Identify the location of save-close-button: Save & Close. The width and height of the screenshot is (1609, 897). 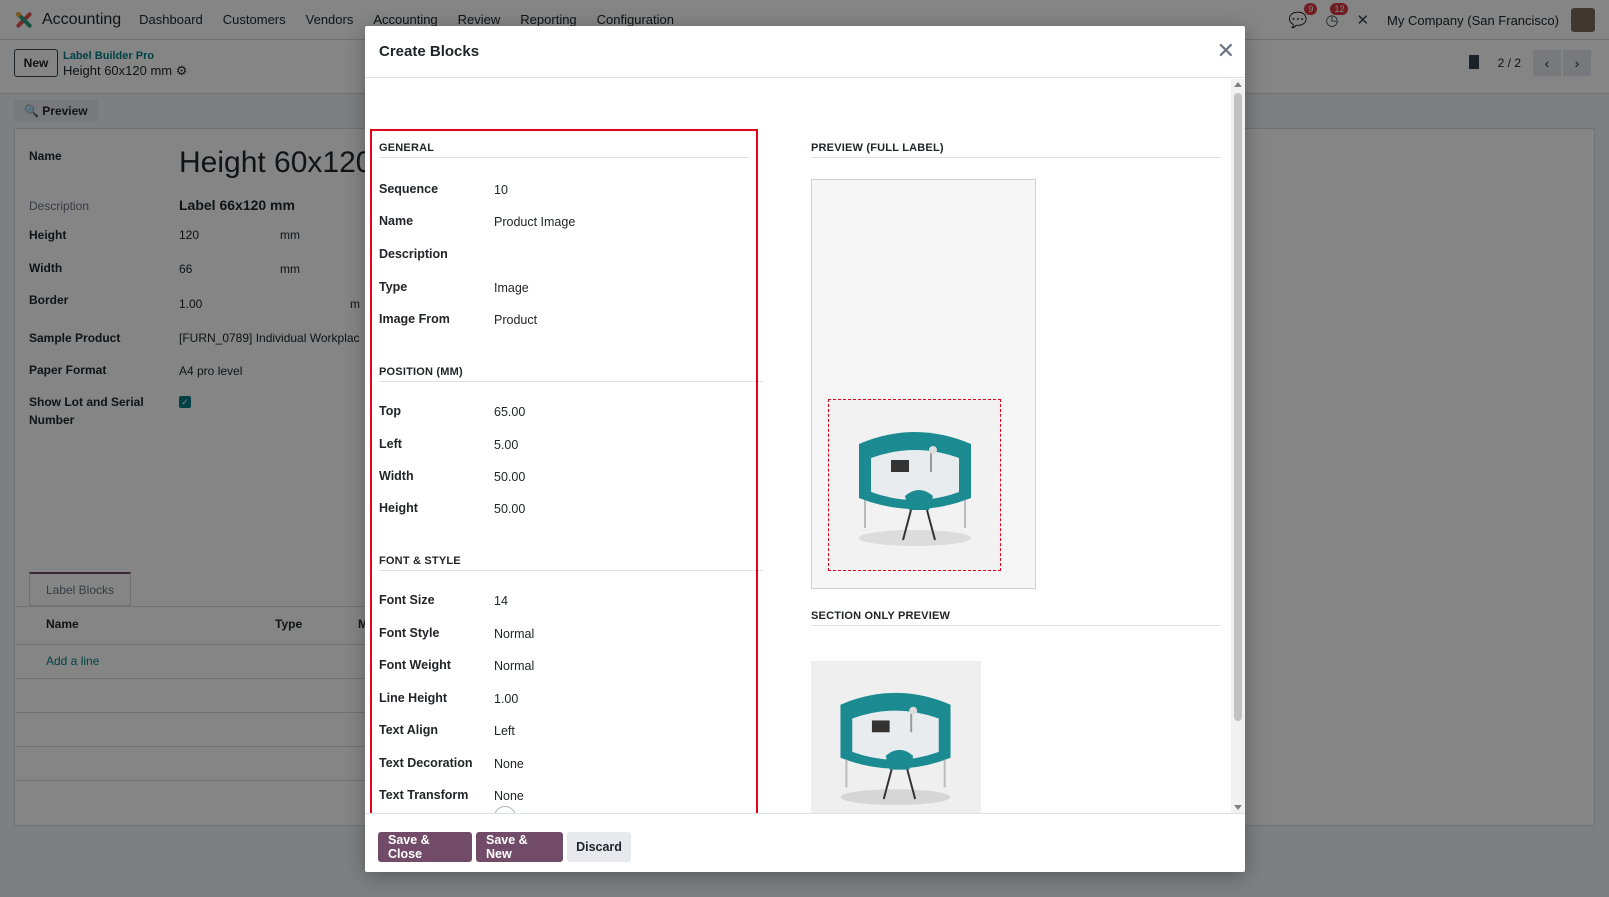
(425, 847).